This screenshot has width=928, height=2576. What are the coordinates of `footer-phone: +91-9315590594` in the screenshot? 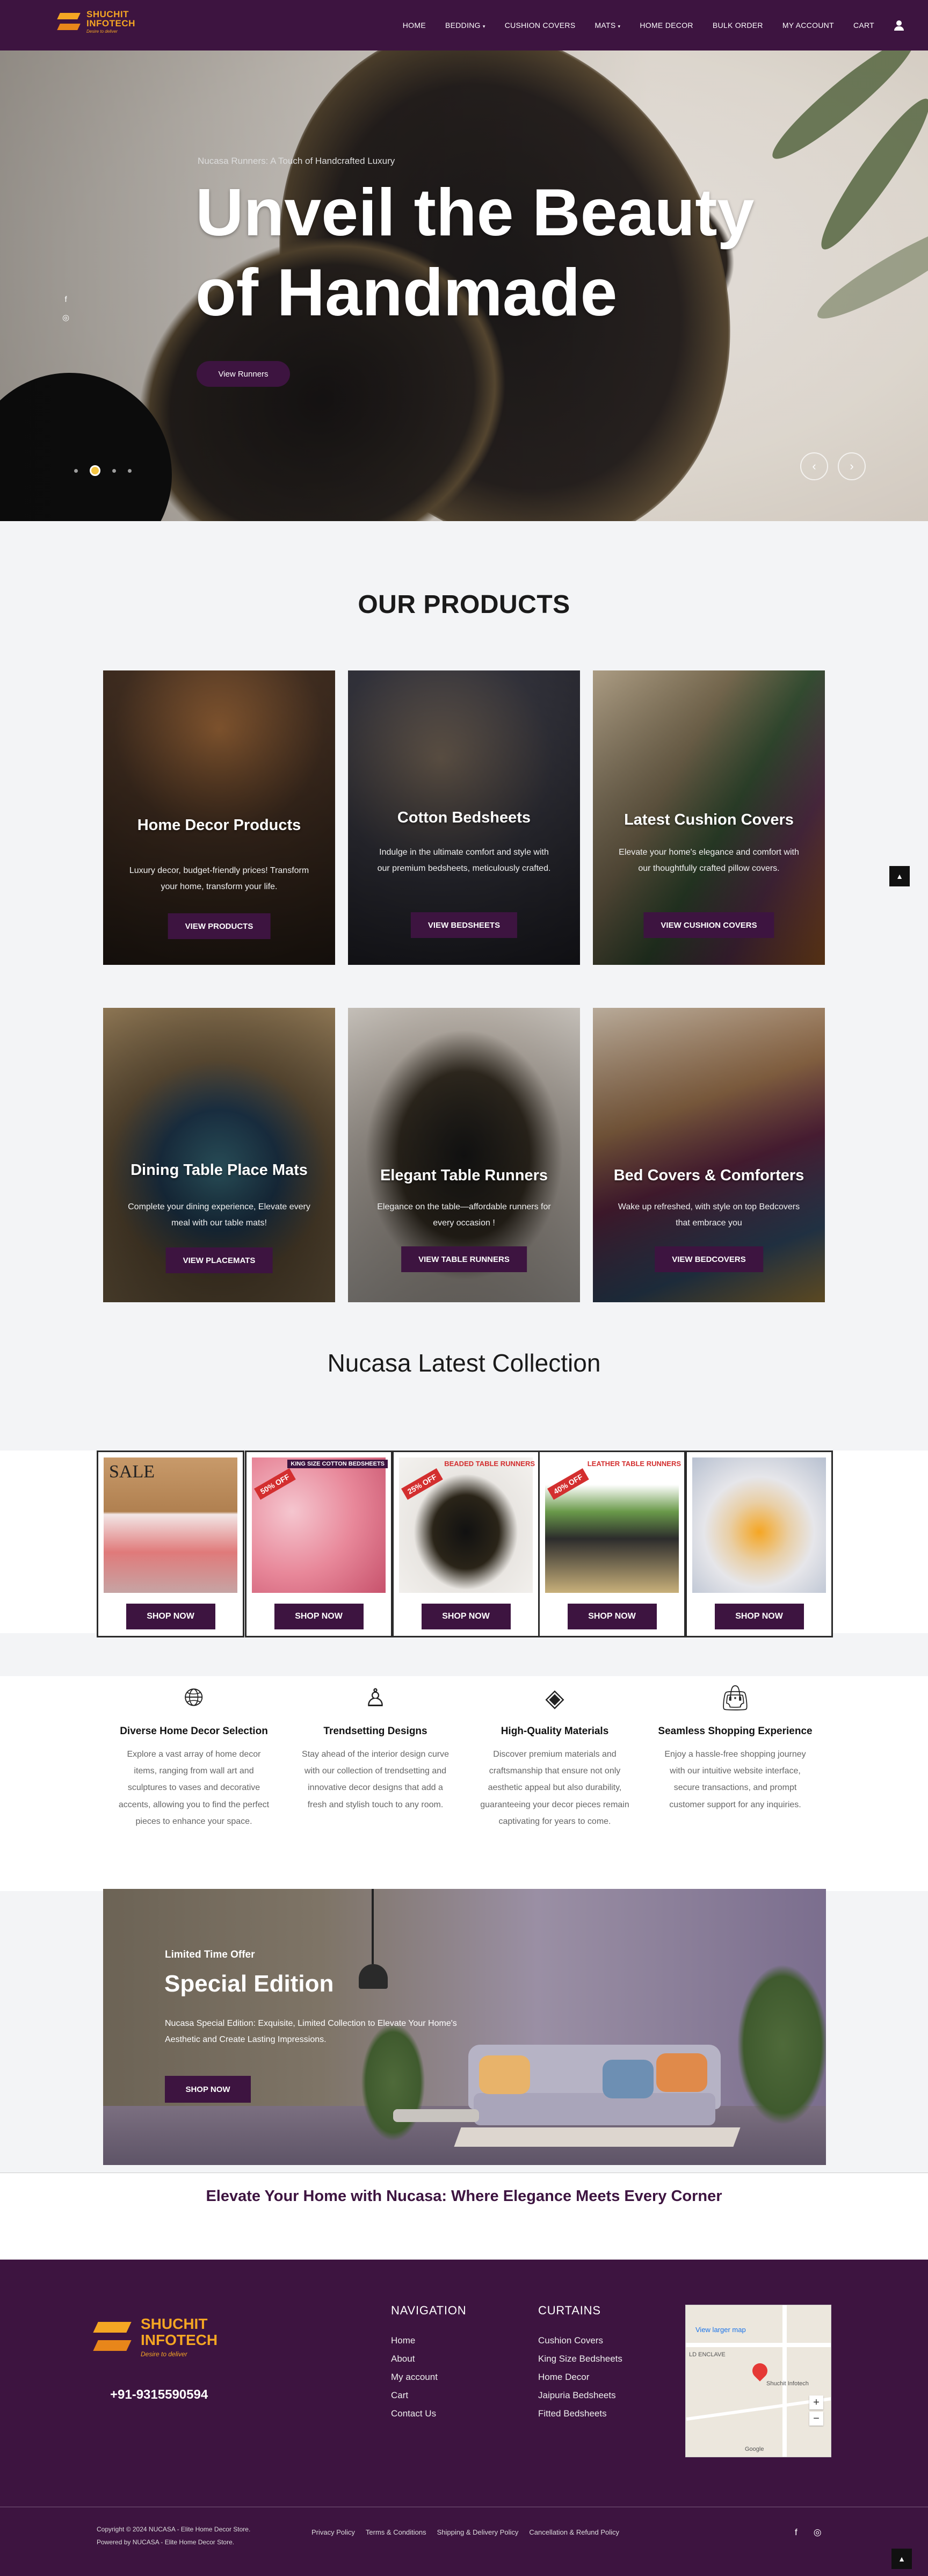 It's located at (159, 2395).